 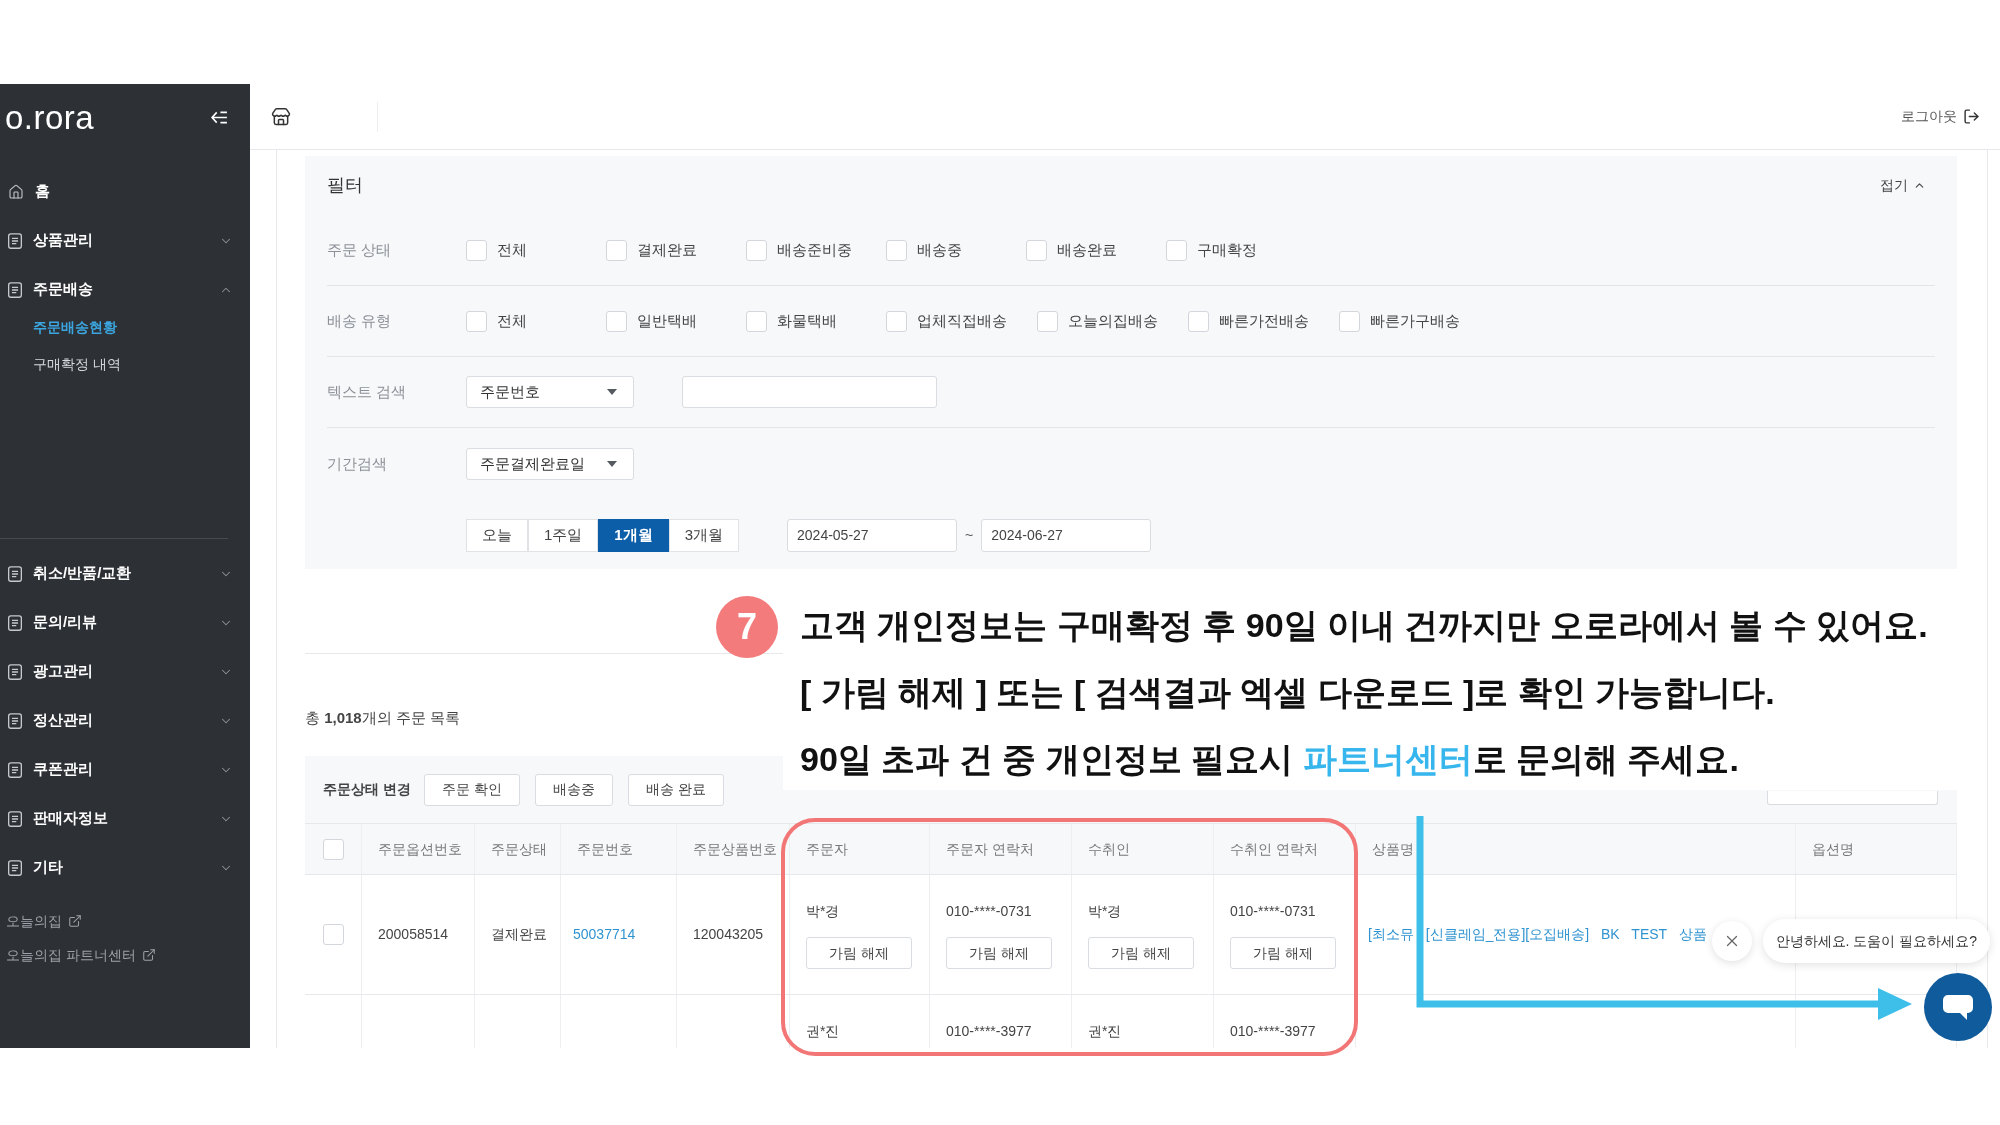 What do you see at coordinates (125, 818) in the screenshot?
I see `sidebar-item: 판매자정보` at bounding box center [125, 818].